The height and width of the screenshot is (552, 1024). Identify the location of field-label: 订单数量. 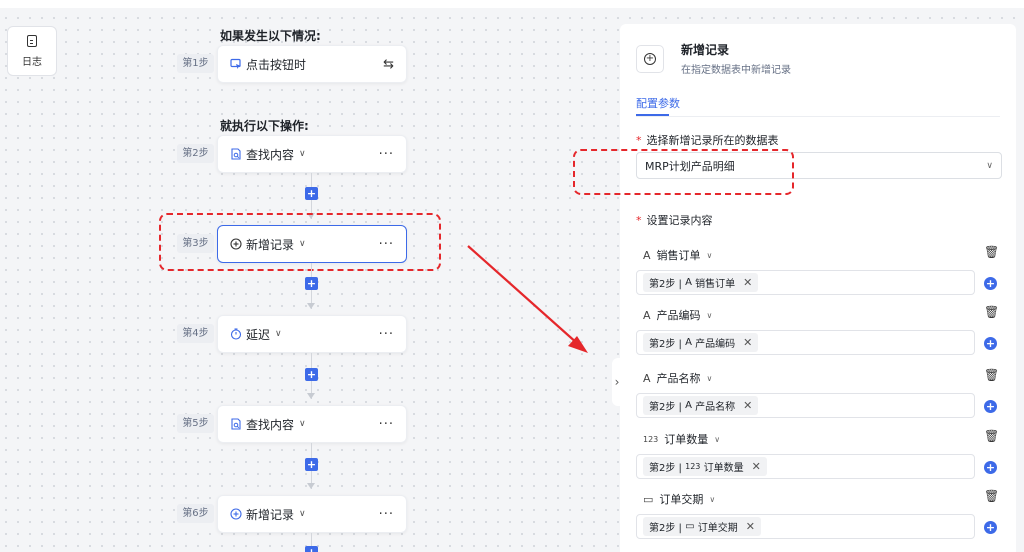
(686, 439).